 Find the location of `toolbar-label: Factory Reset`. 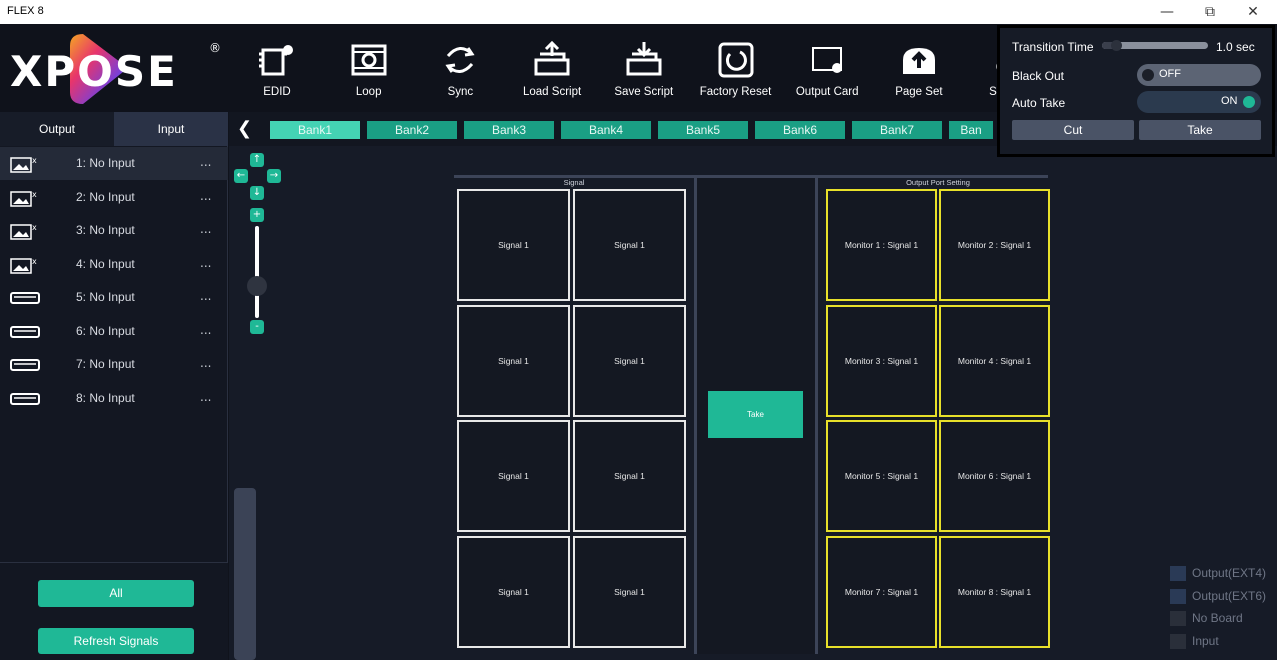

toolbar-label: Factory Reset is located at coordinates (735, 92).